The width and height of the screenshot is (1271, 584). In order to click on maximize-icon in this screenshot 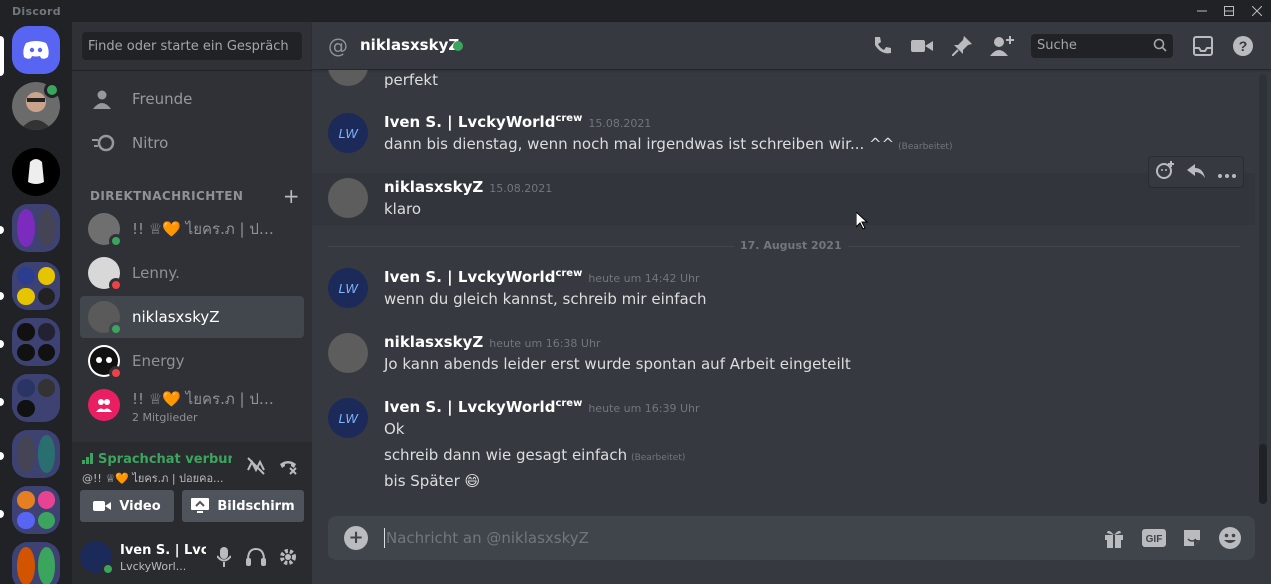, I will do `click(1229, 11)`.